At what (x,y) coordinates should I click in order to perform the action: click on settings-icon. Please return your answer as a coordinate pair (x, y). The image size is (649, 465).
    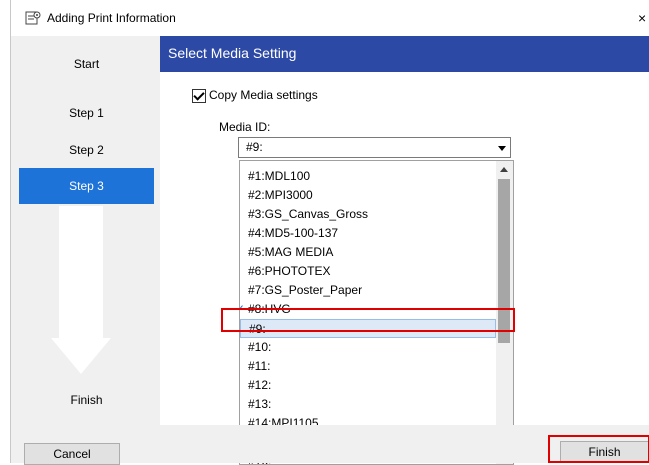
    Looking at the image, I should click on (33, 18).